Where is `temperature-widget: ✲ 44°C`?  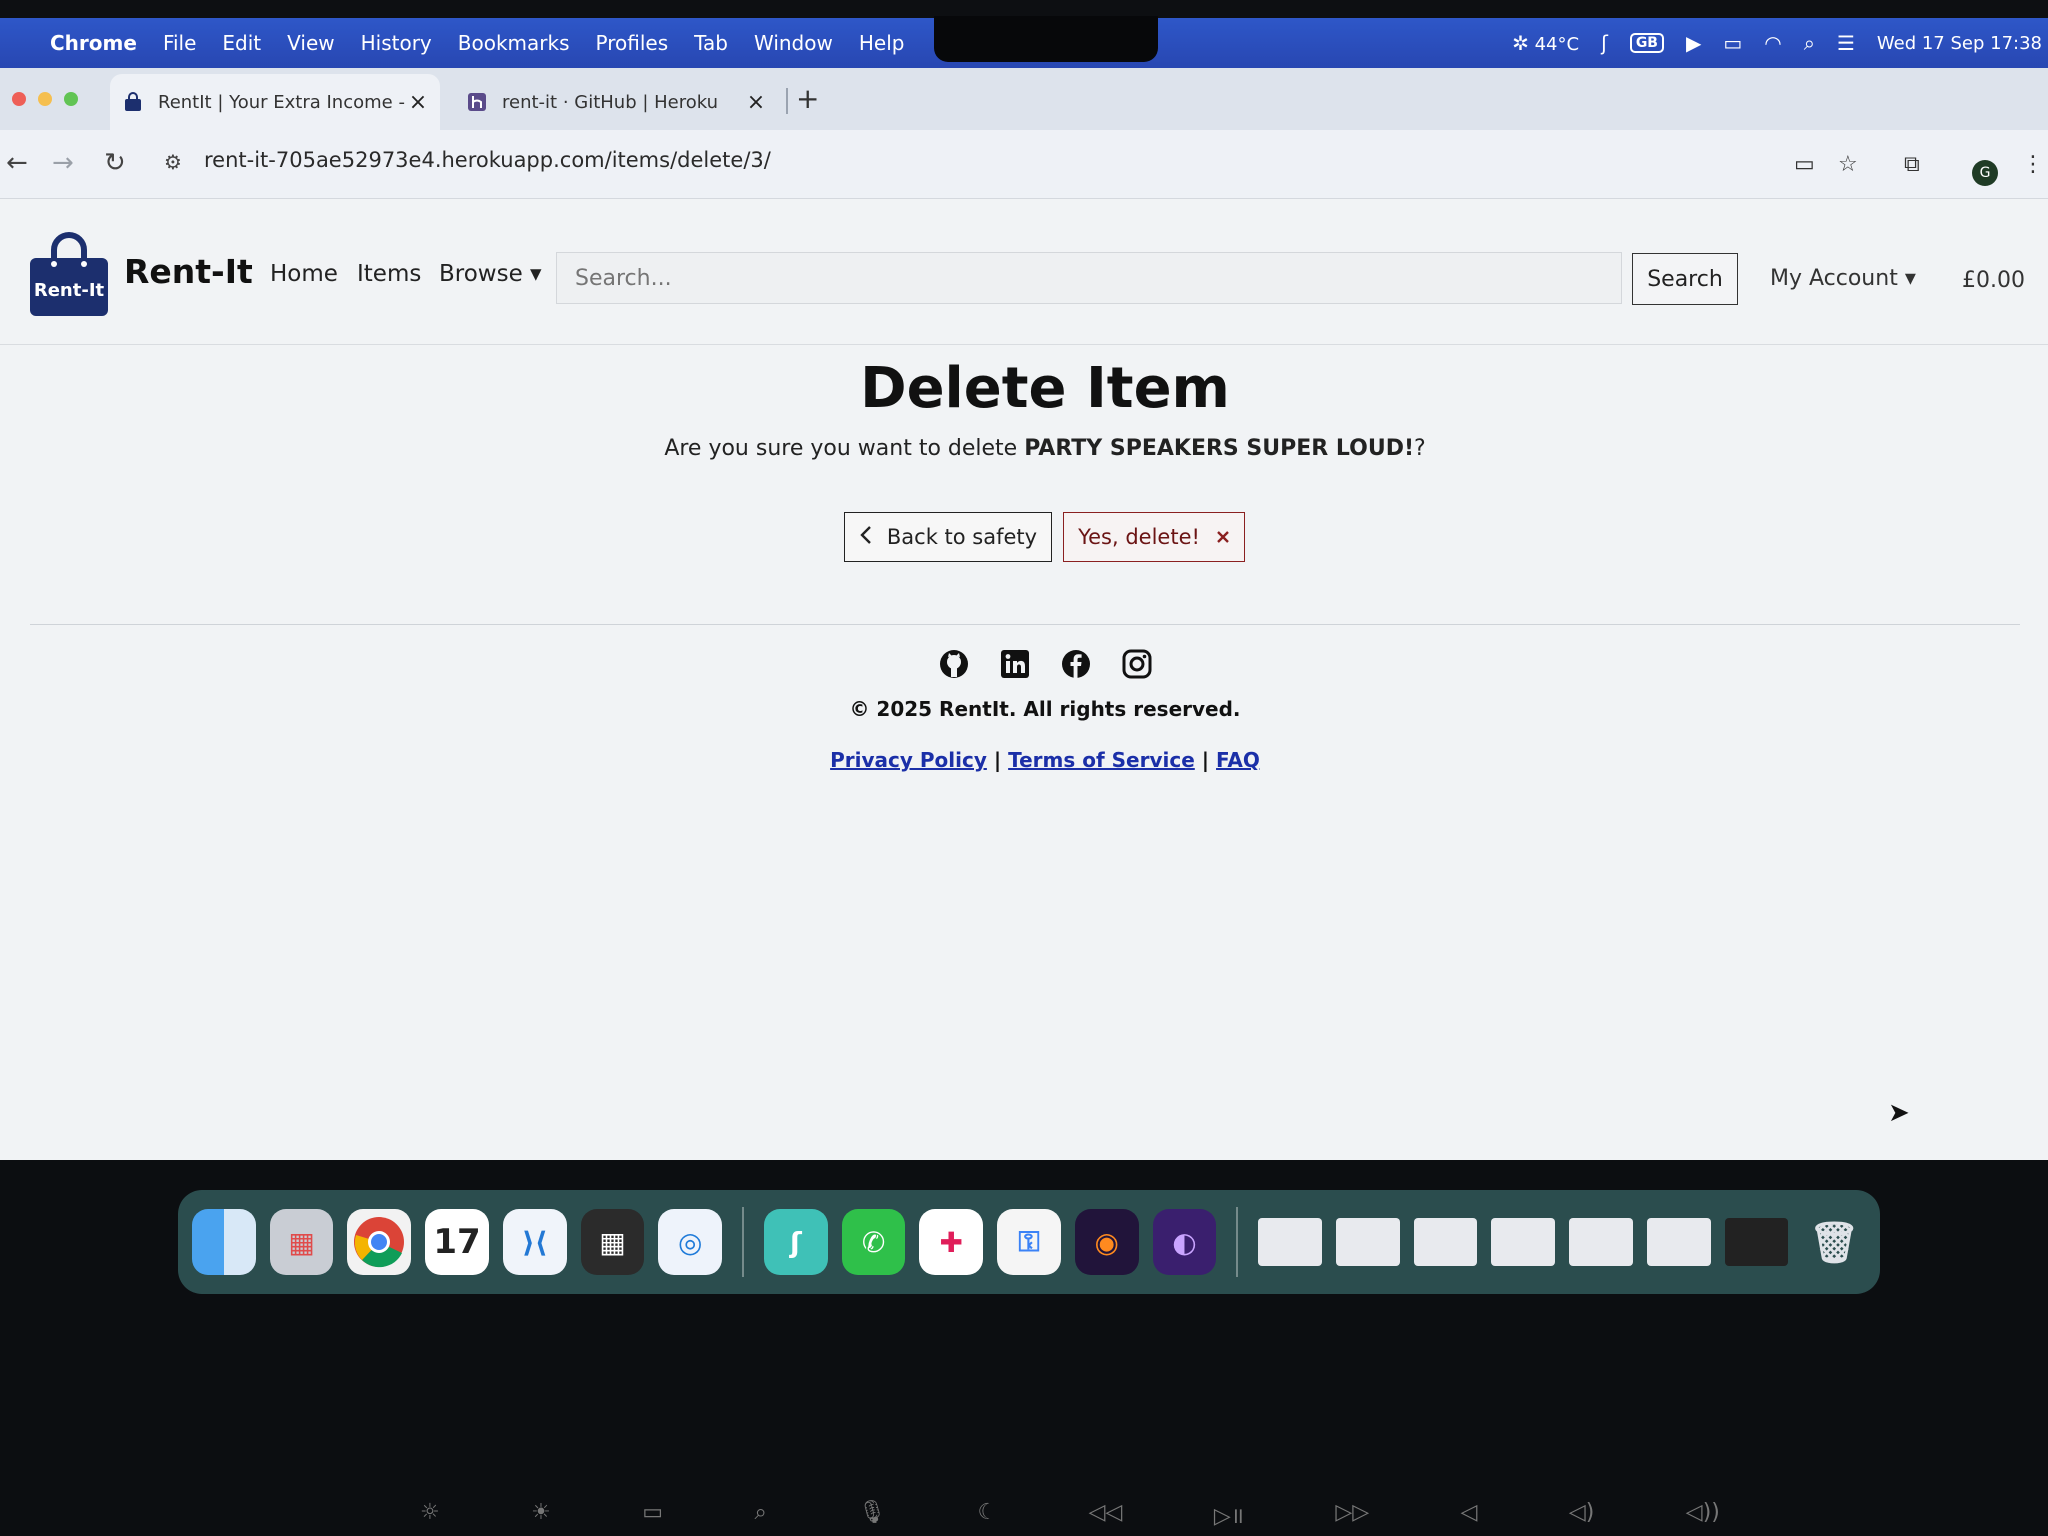 temperature-widget: ✲ 44°C is located at coordinates (1545, 43).